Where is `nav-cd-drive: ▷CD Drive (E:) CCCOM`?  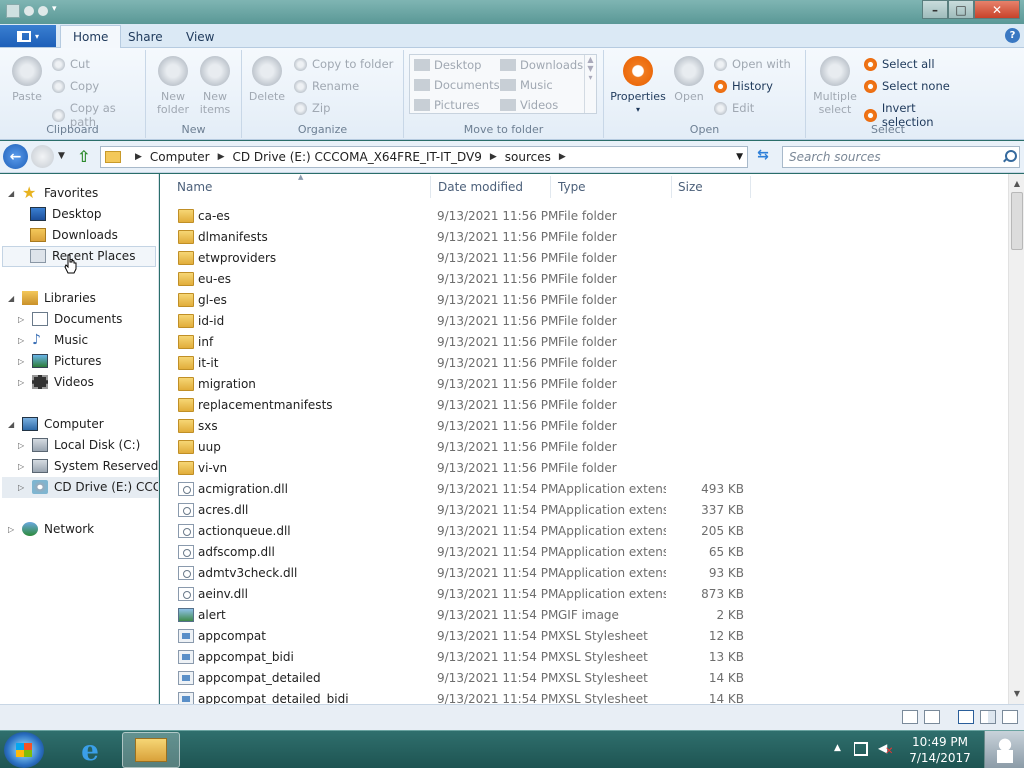
nav-cd-drive: ▷CD Drive (E:) CCCOM is located at coordinates (88, 487).